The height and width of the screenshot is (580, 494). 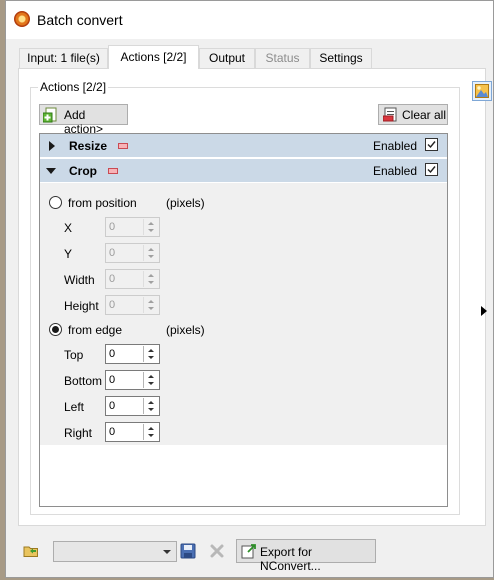 What do you see at coordinates (132, 253) in the screenshot?
I see `y-stepper: 0` at bounding box center [132, 253].